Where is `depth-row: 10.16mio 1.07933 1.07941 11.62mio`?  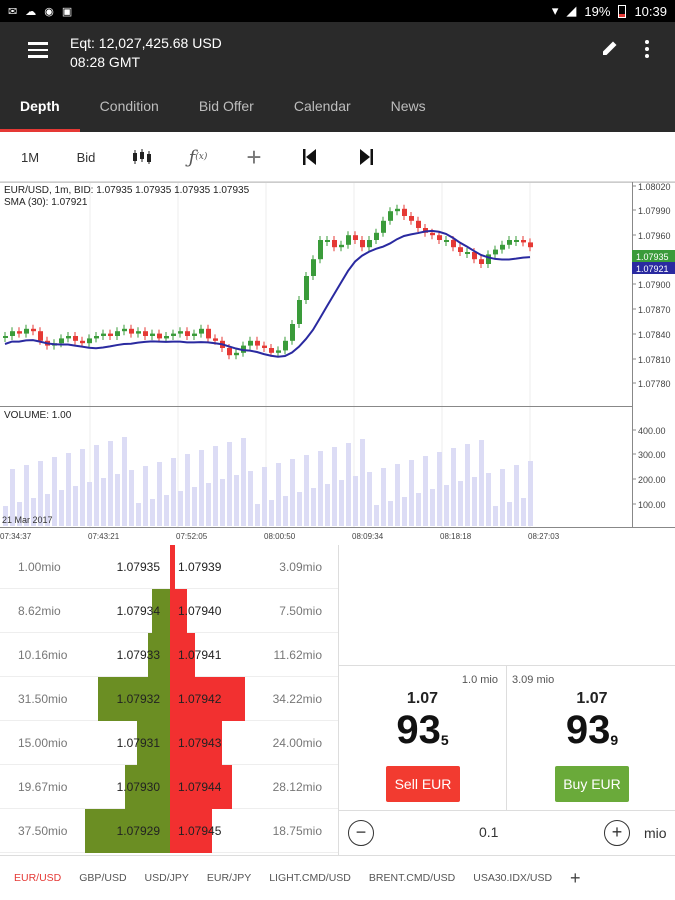 depth-row: 10.16mio 1.07933 1.07941 11.62mio is located at coordinates (169, 655).